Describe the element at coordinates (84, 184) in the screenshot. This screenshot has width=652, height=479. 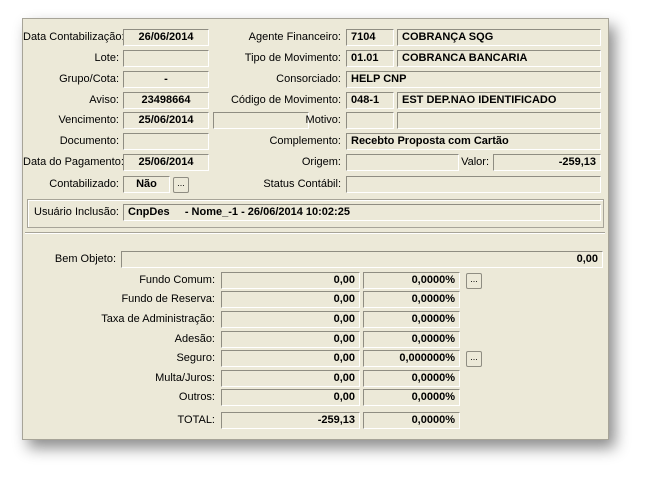
I see `contabilizado-label: Contabilizado:` at that location.